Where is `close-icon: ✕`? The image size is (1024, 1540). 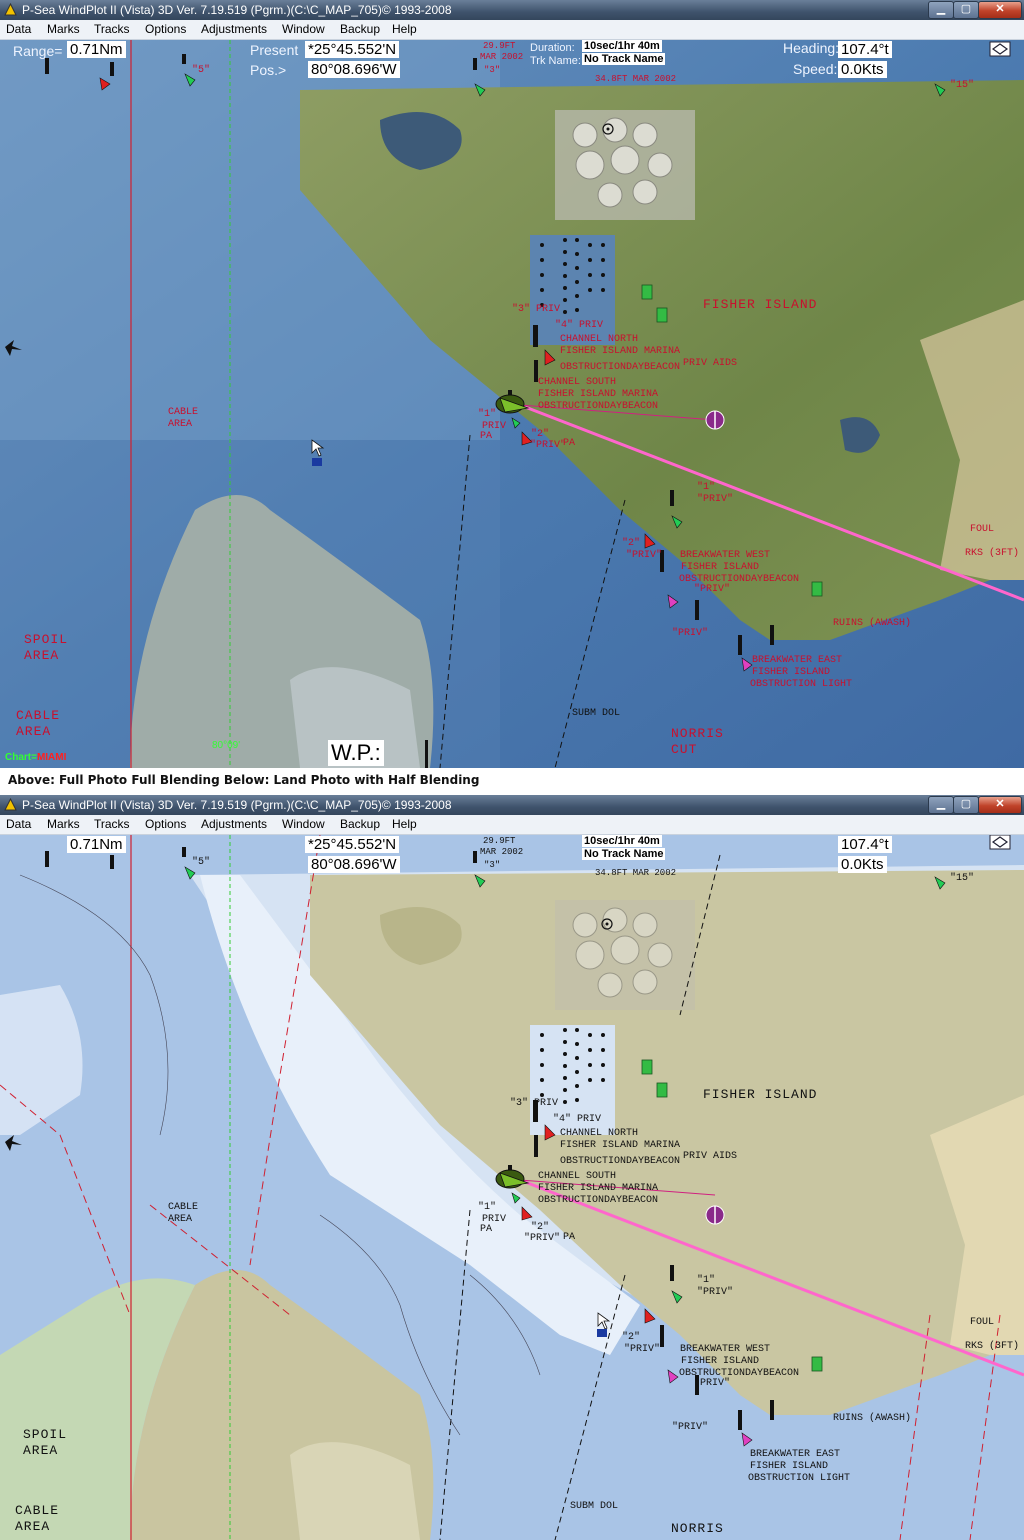
close-icon: ✕ is located at coordinates (1000, 804).